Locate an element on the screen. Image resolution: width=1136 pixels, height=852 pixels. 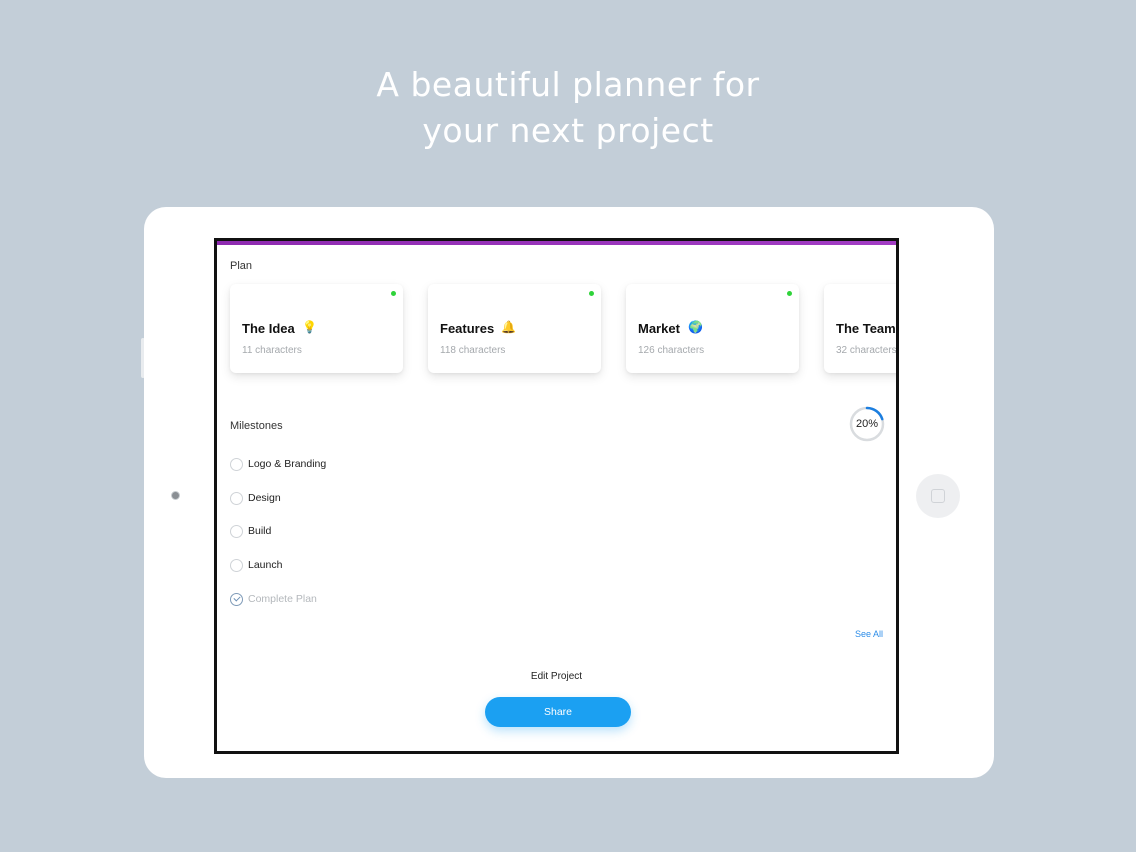
plan-card-team: The Team 32 characters is located at coordinates (860, 328).